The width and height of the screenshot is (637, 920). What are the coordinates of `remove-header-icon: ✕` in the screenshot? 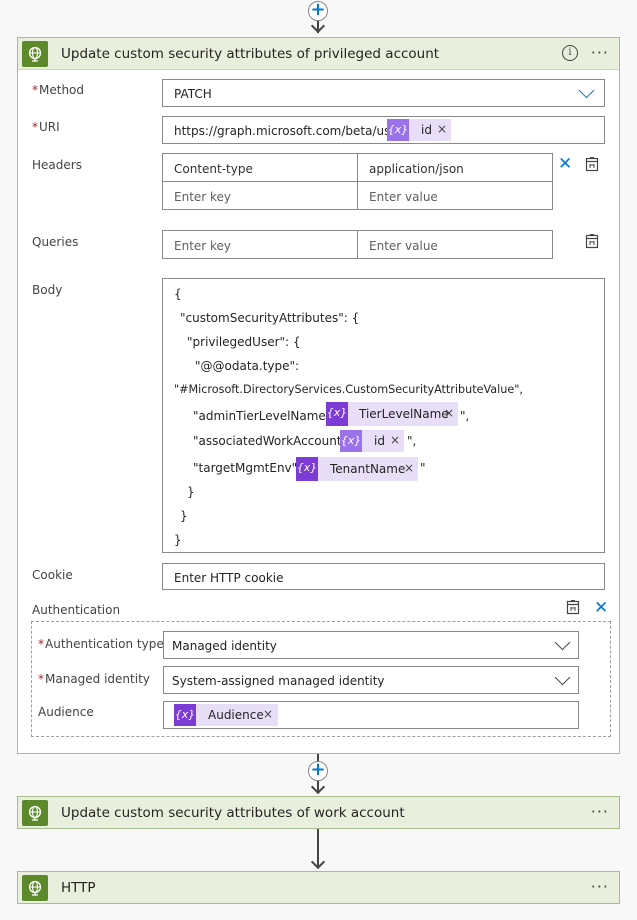 It's located at (565, 164).